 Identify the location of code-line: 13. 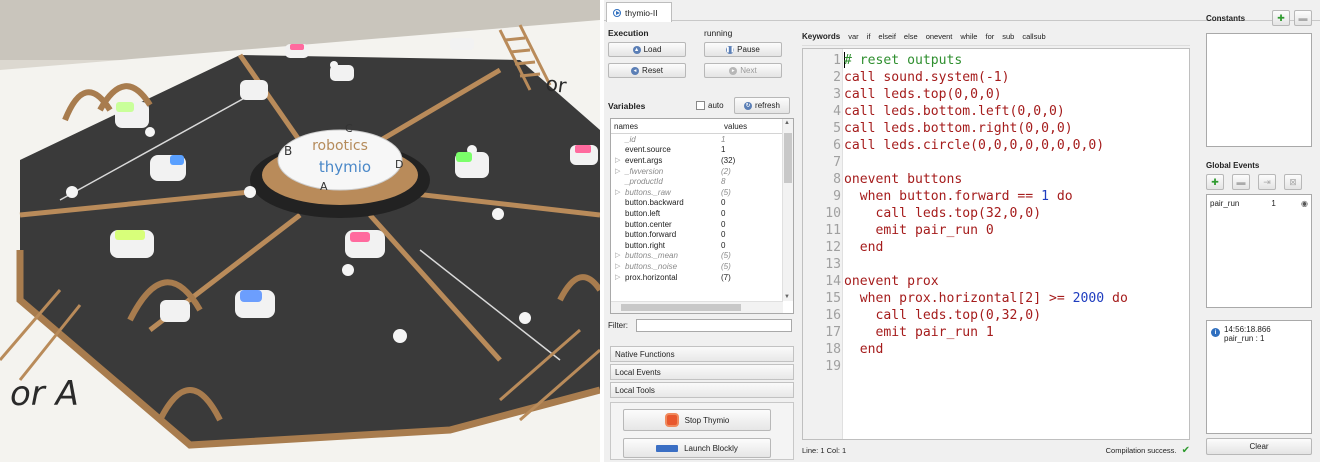
(996, 264).